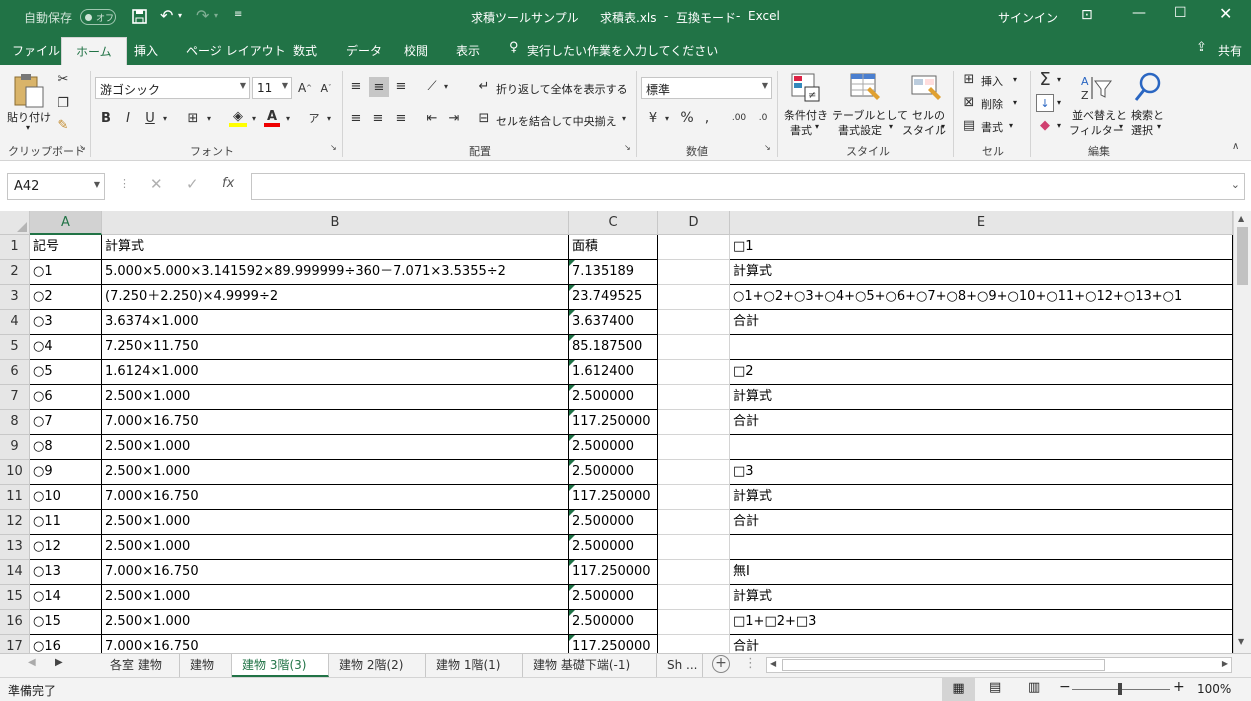  I want to click on font-size-select: 11 ▼, so click(272, 88).